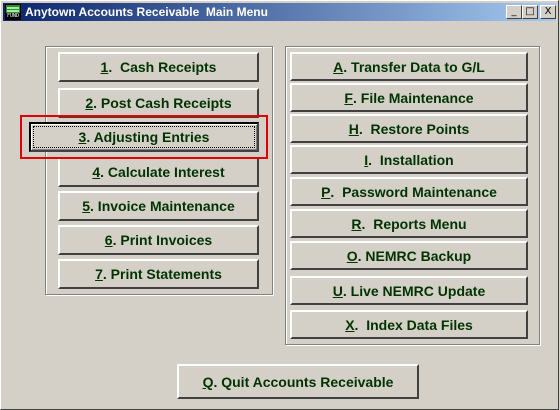 The image size is (559, 410). What do you see at coordinates (348, 97) in the screenshot?
I see `hotkey: F` at bounding box center [348, 97].